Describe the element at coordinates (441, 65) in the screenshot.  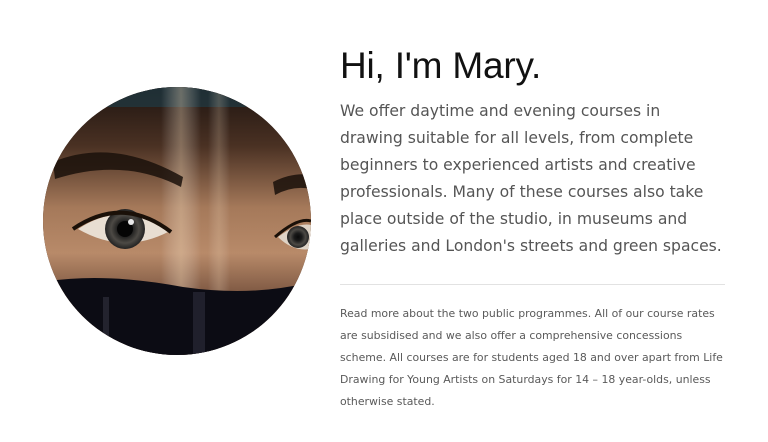
I see `page-title: Hi, I'm Mary.` at that location.